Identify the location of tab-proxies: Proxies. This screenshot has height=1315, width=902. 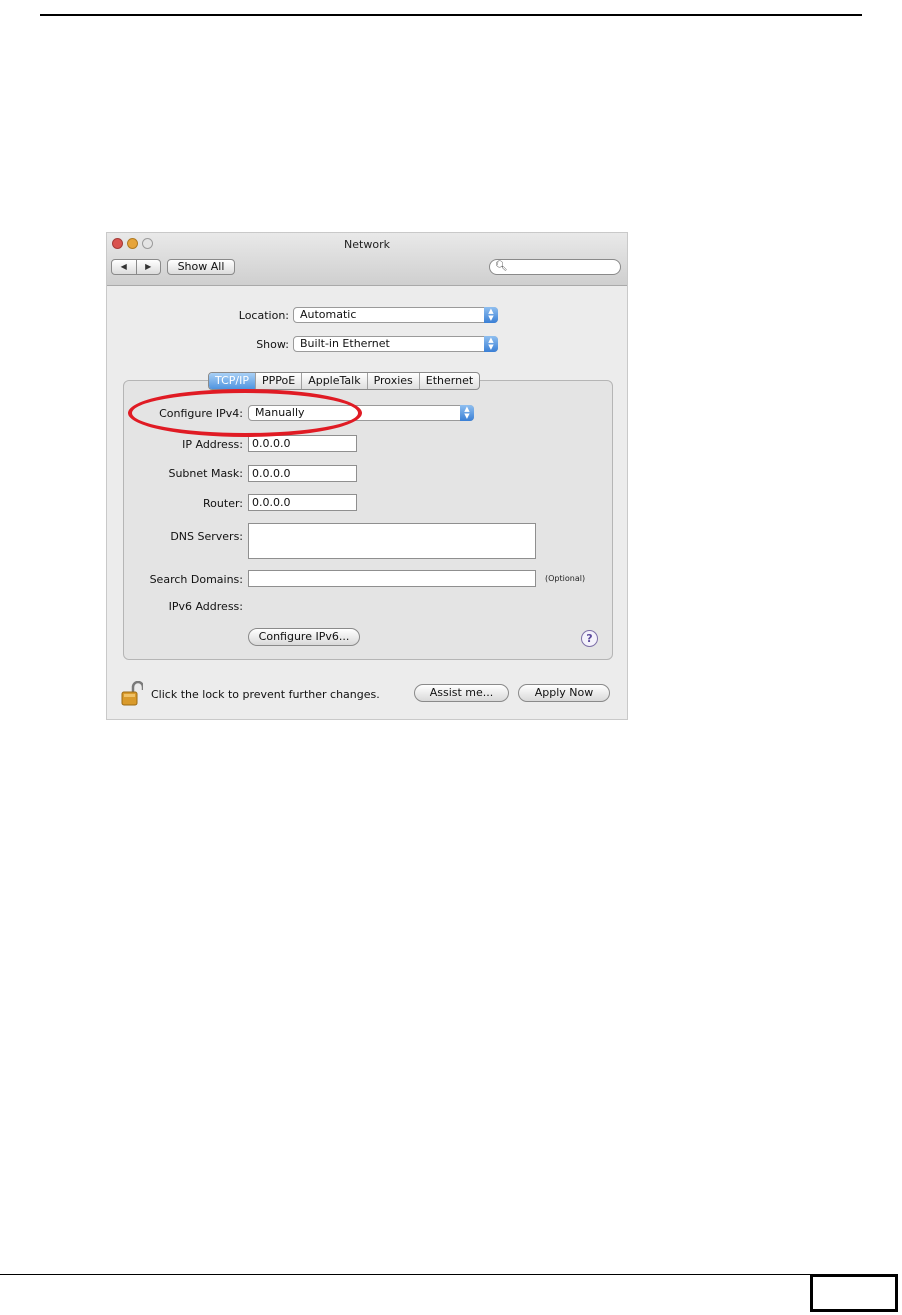
(394, 381).